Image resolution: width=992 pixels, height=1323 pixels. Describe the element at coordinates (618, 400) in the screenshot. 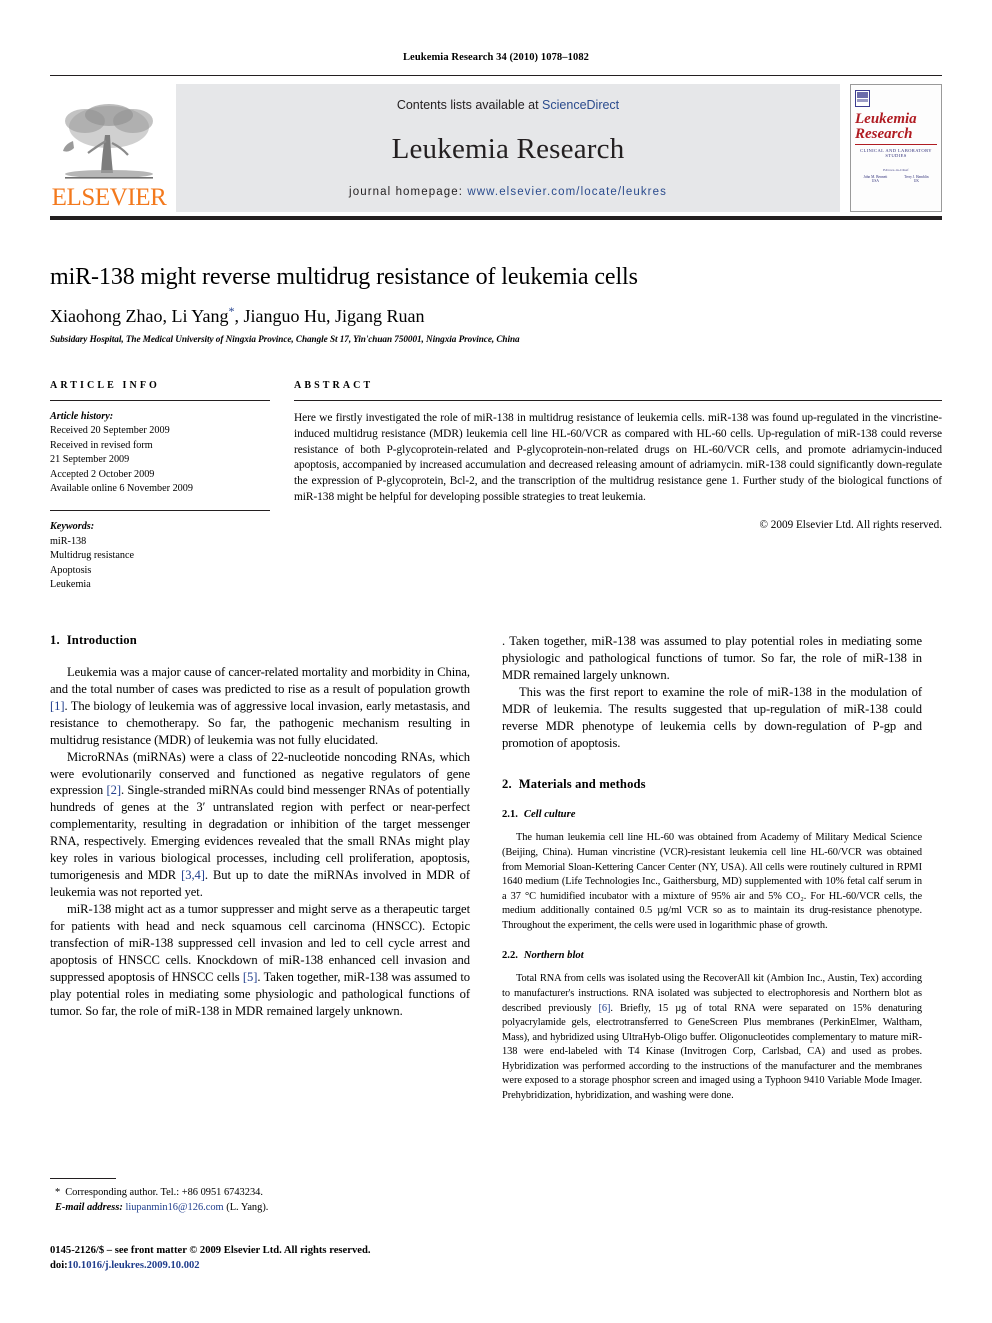

I see `abstract-rule` at that location.